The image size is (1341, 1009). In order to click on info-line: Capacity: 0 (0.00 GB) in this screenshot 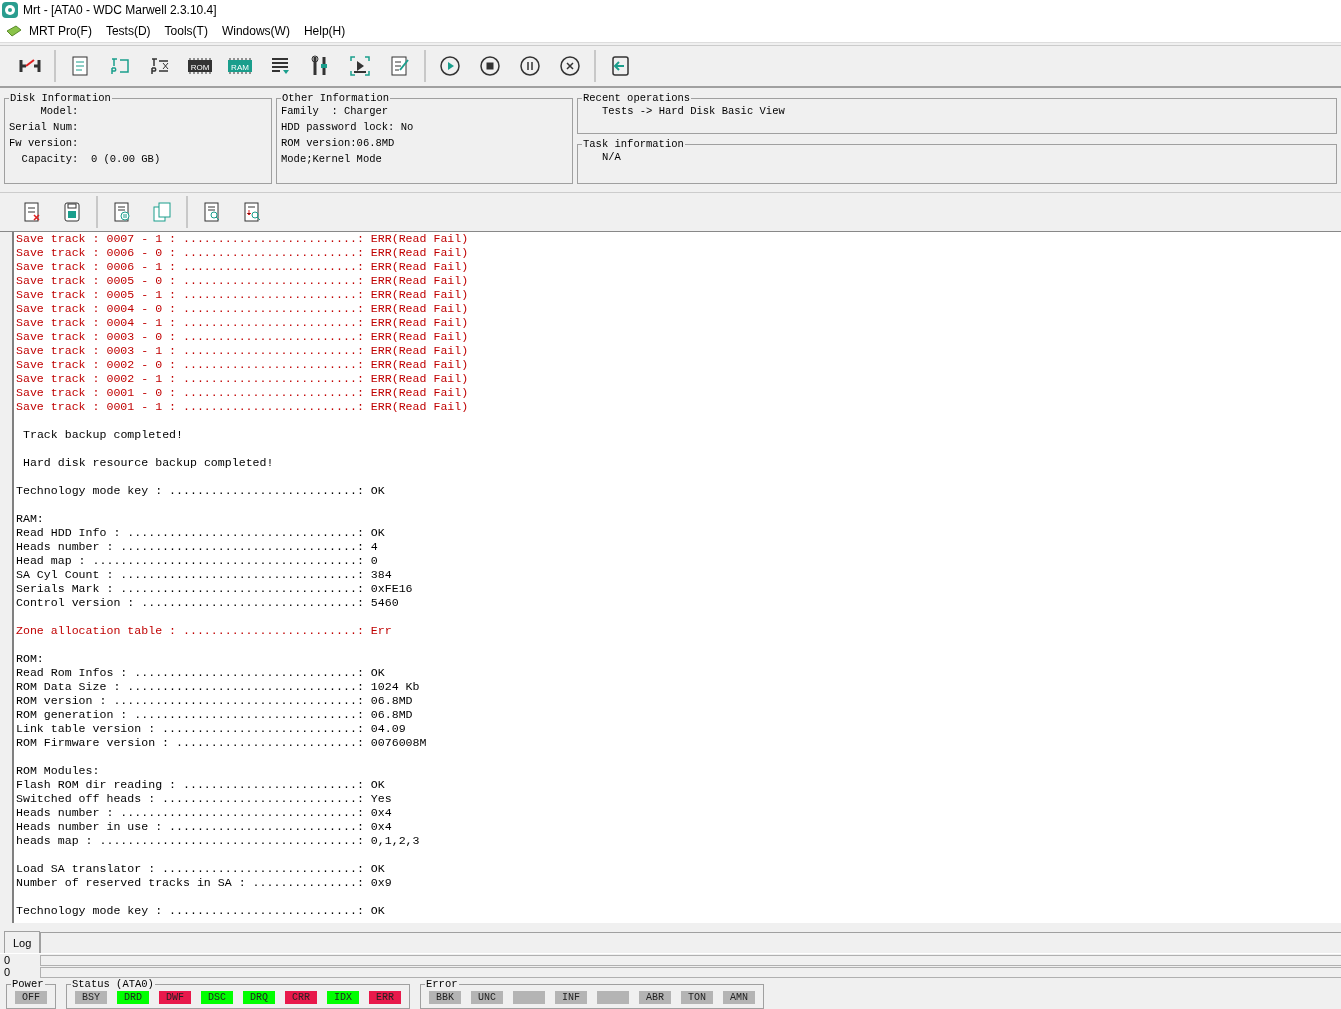, I will do `click(91, 159)`.